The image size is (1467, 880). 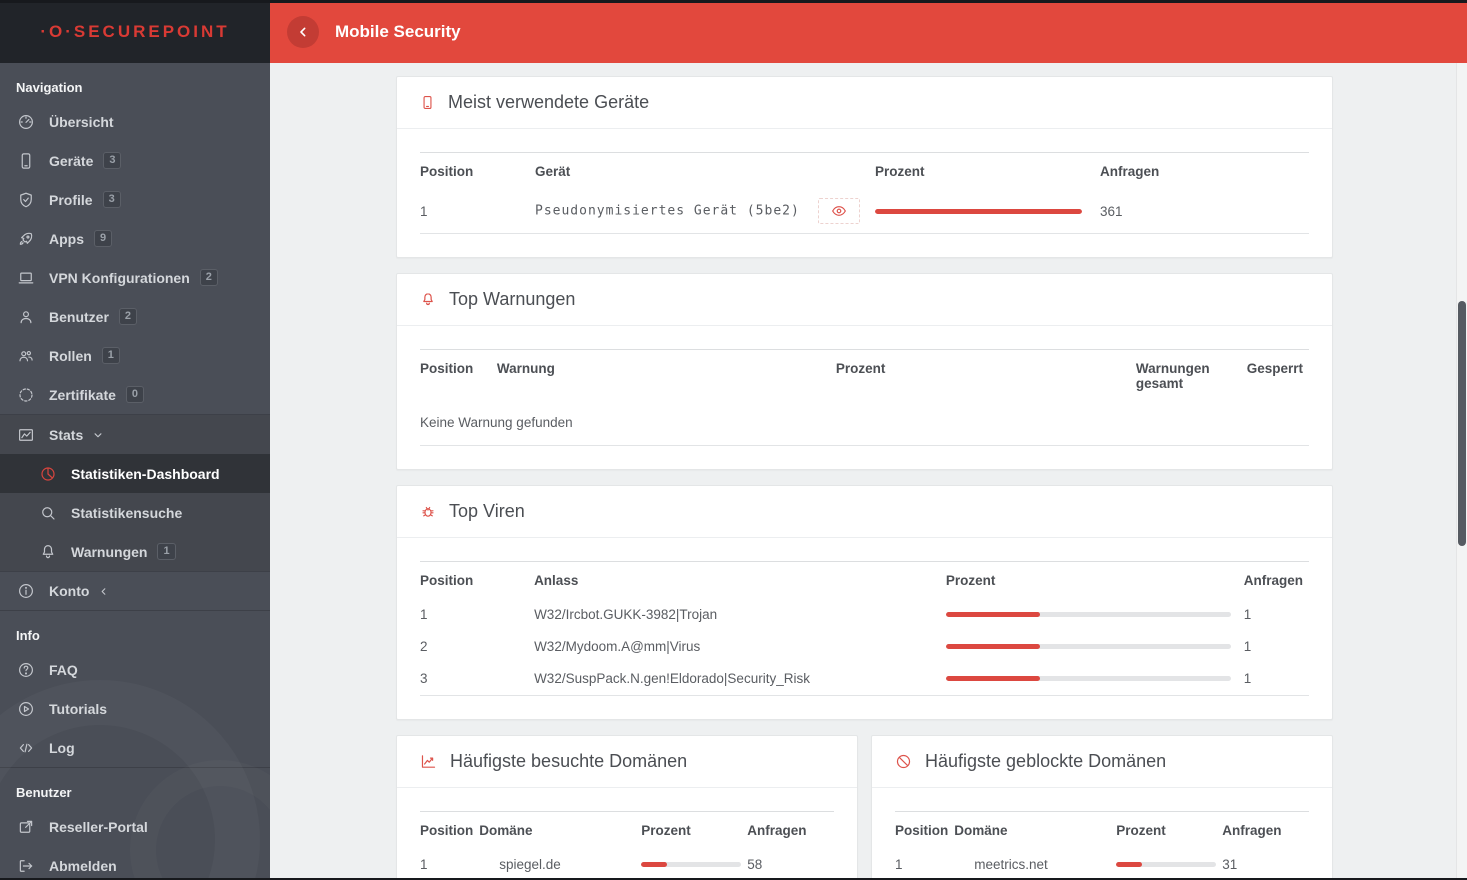 I want to click on sidebar-item-label: Profile, so click(x=71, y=199).